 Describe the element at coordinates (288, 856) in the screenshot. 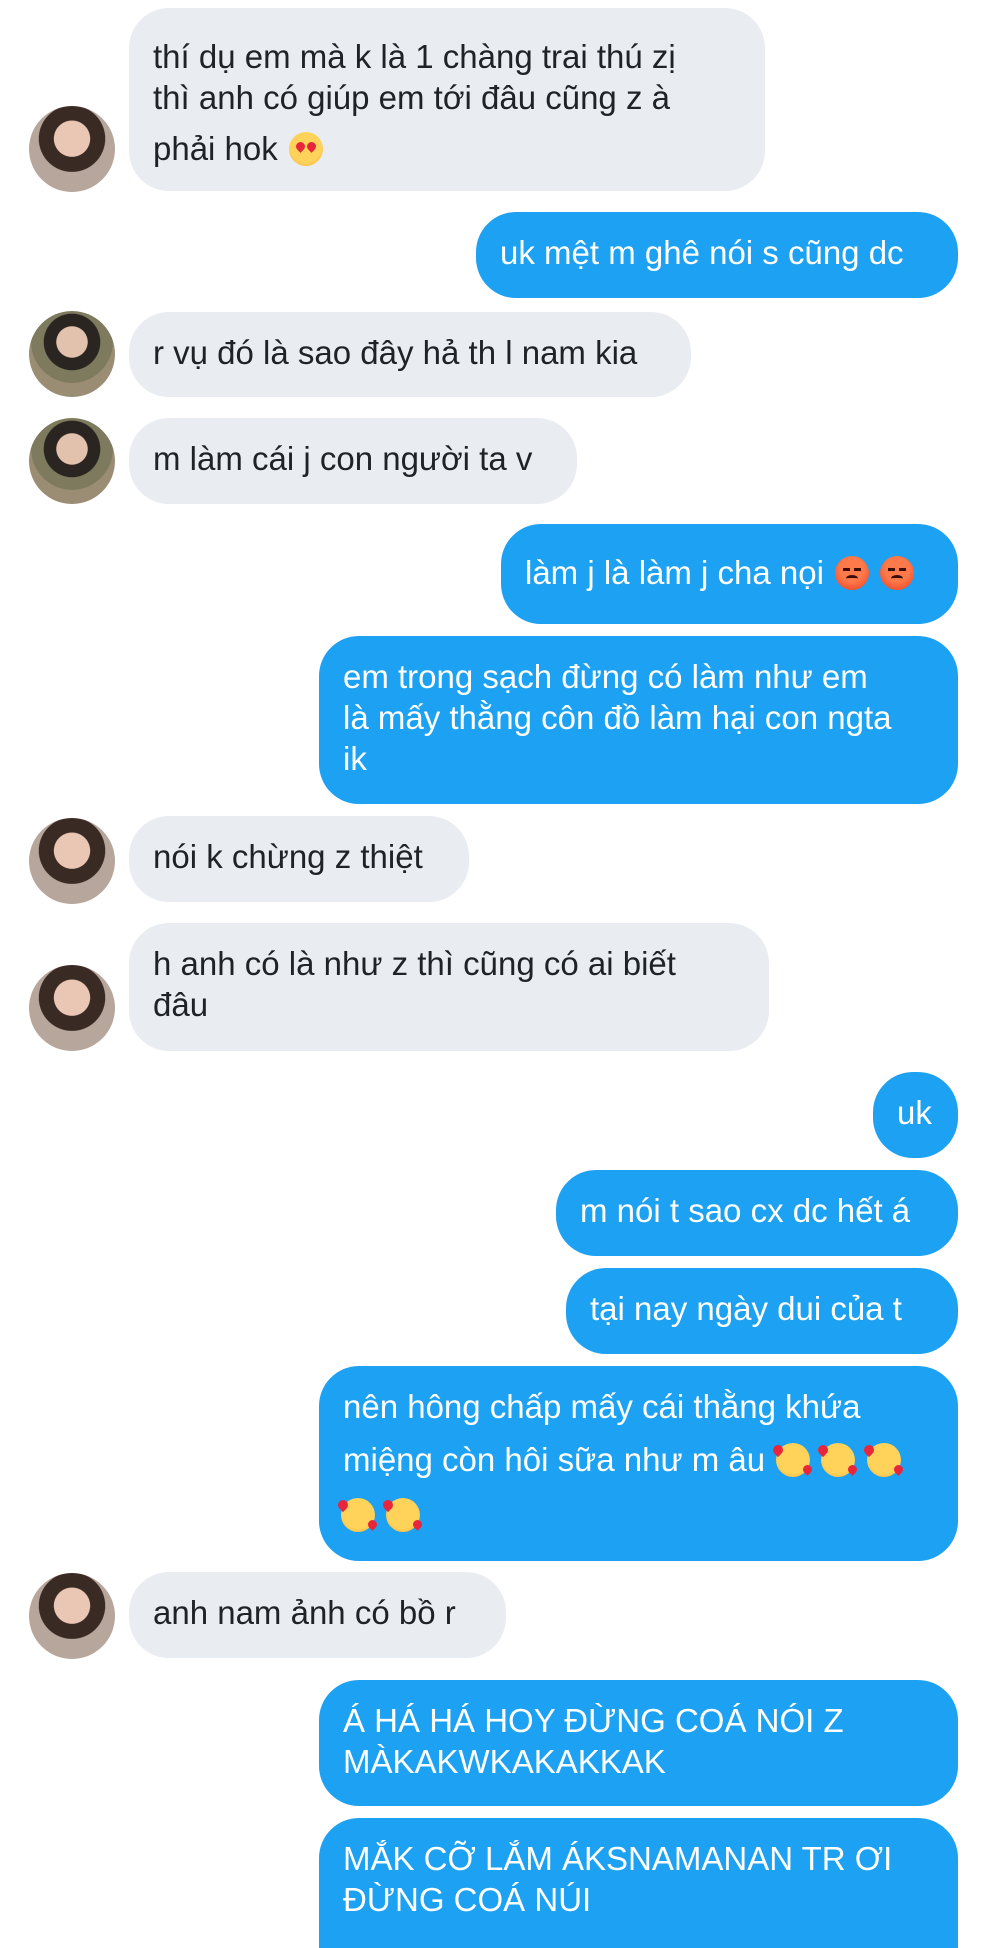

I see `message-text: nói k chừng z thiệt` at that location.